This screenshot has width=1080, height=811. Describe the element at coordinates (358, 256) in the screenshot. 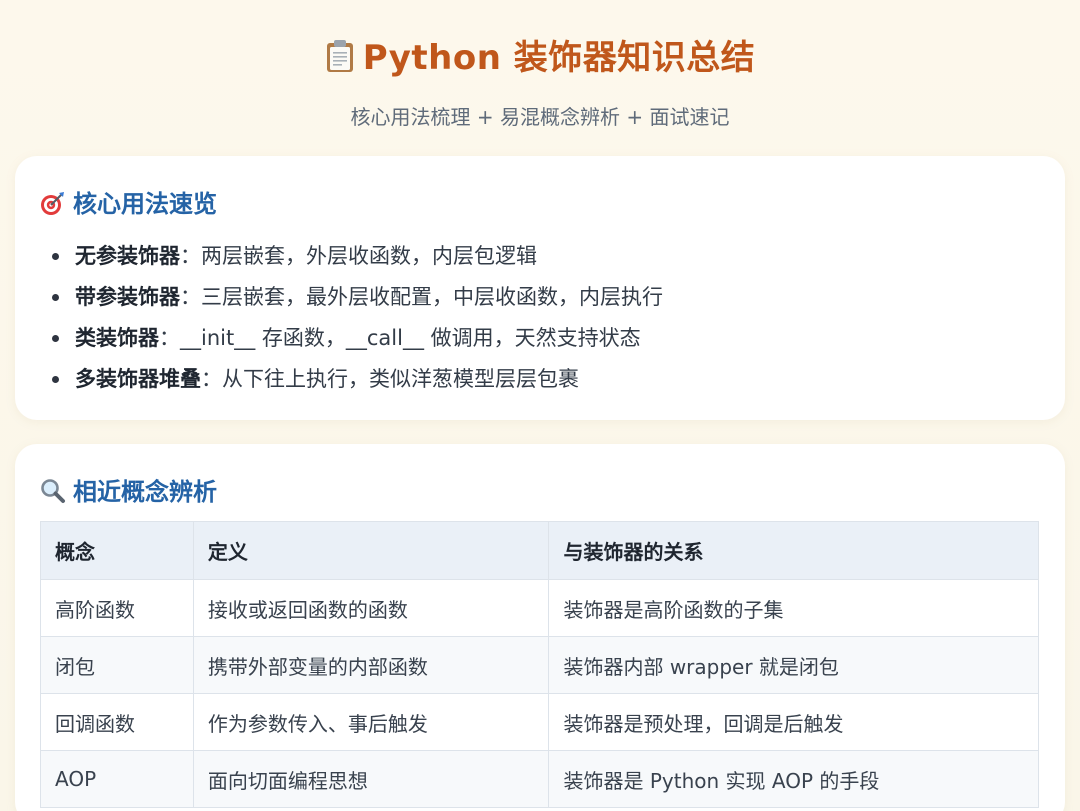

I see `usage-desc: ：两层嵌套，外层收函数，内层包逻辑` at that location.